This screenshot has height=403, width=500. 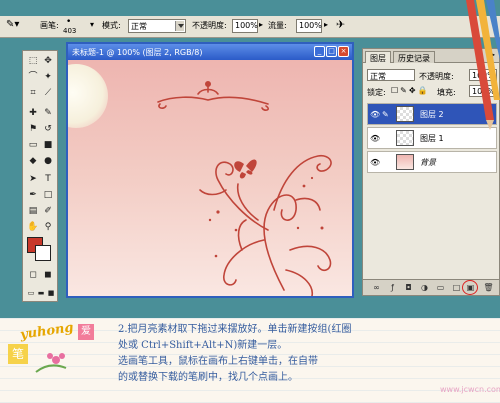 I want to click on zoom-tool-icon: ⚲, so click(x=48, y=227).